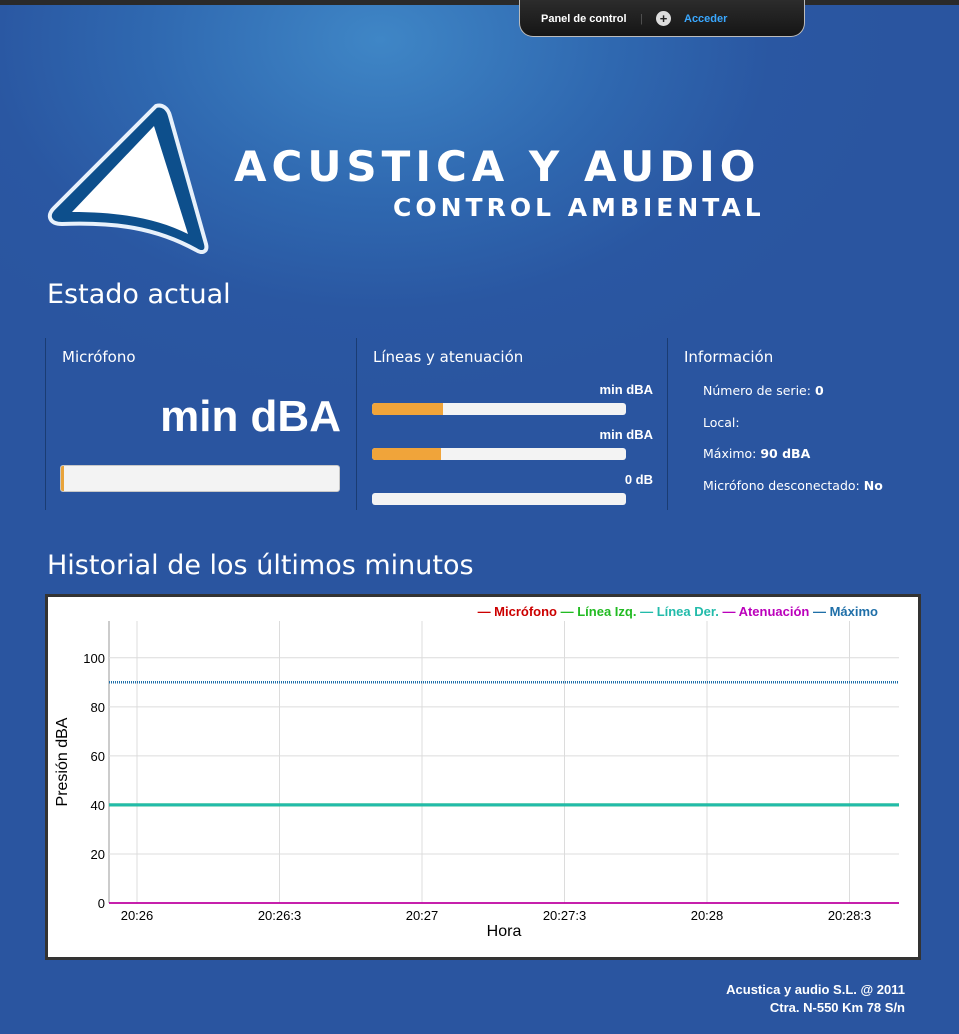  Describe the element at coordinates (422, 915) in the screenshot. I see `x-tick-label: 20:27` at that location.